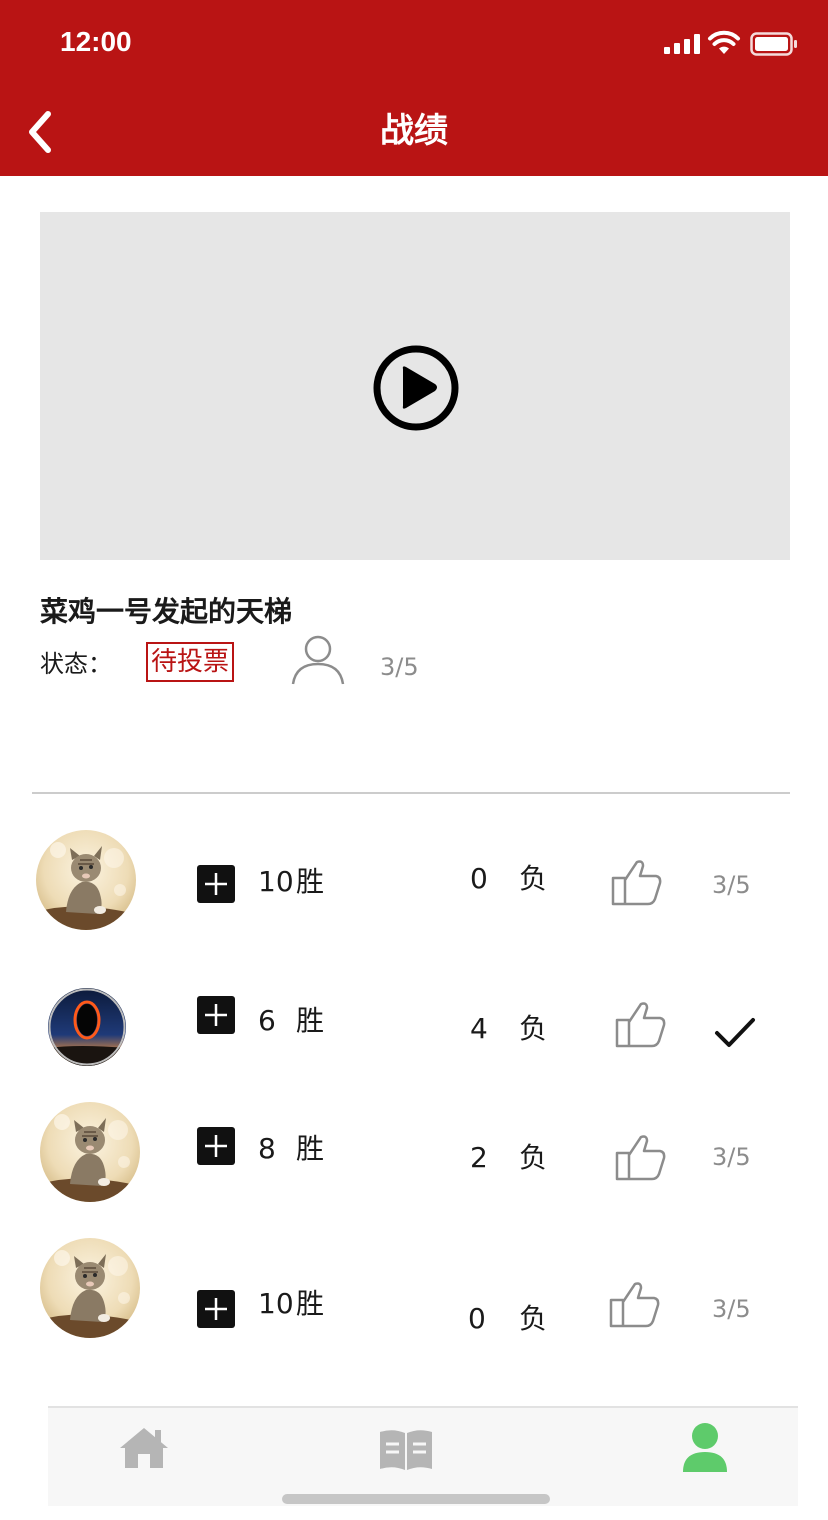  I want to click on eclipse-avatar-icon, so click(87, 1027).